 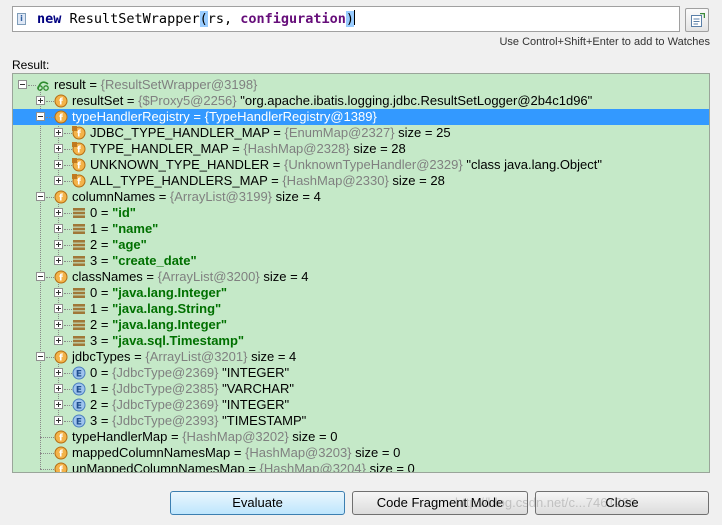 I want to click on node-name: mappedColumnNamesMap, so click(x=151, y=452).